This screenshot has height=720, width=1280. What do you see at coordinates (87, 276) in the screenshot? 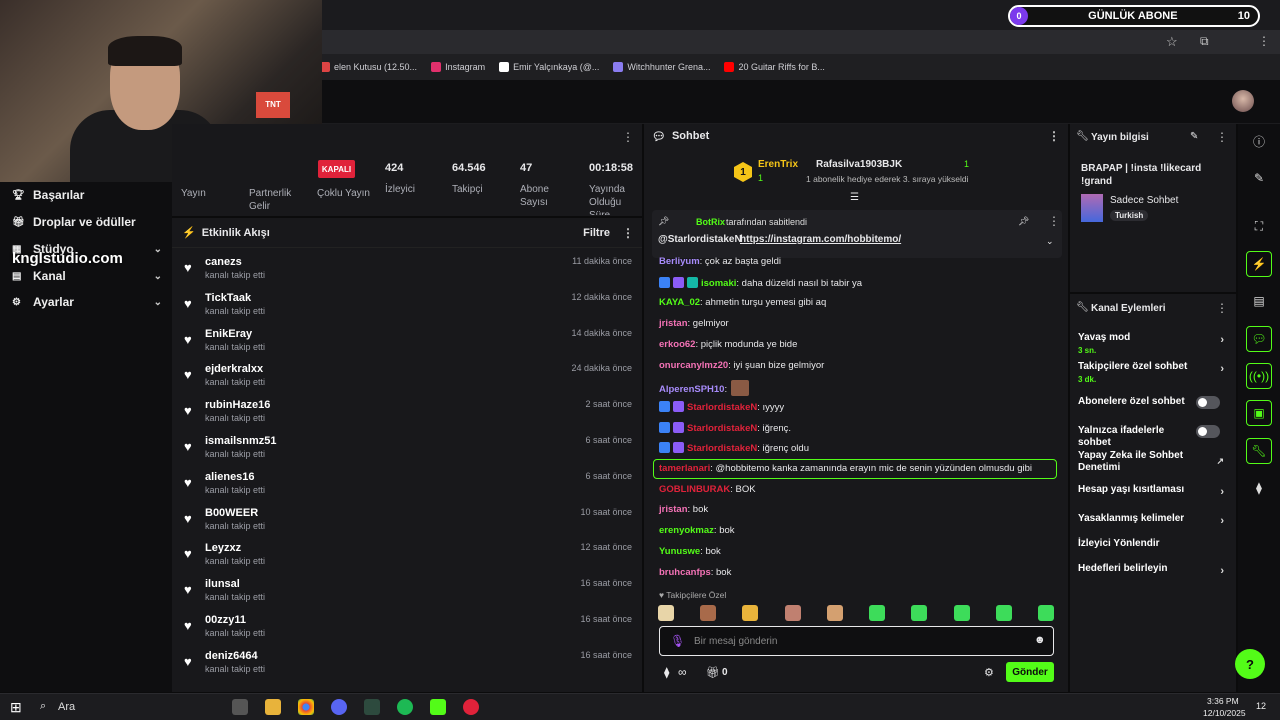
I see `sidebar-item-3: ▤ Kanal ⌄` at bounding box center [87, 276].